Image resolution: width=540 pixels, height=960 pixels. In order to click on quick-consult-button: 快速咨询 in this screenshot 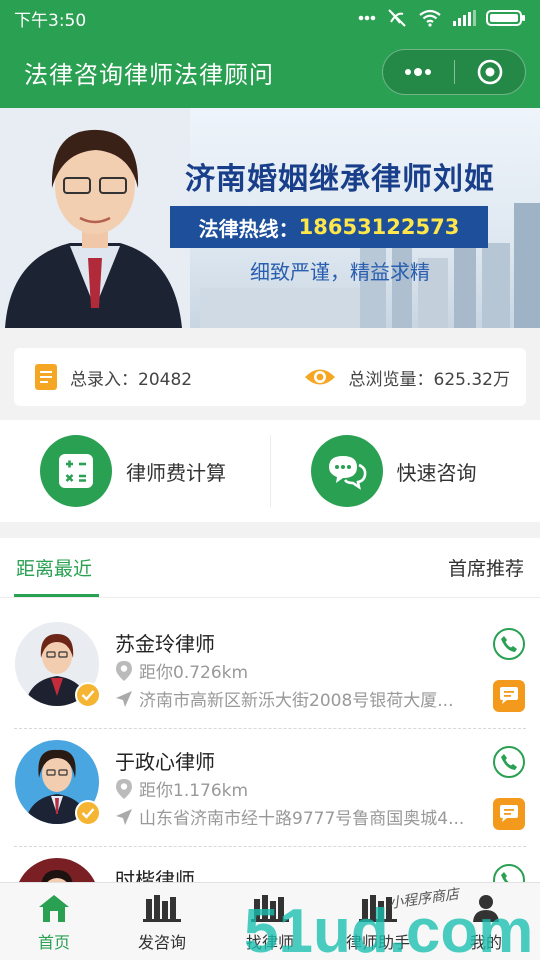, I will do `click(405, 471)`.